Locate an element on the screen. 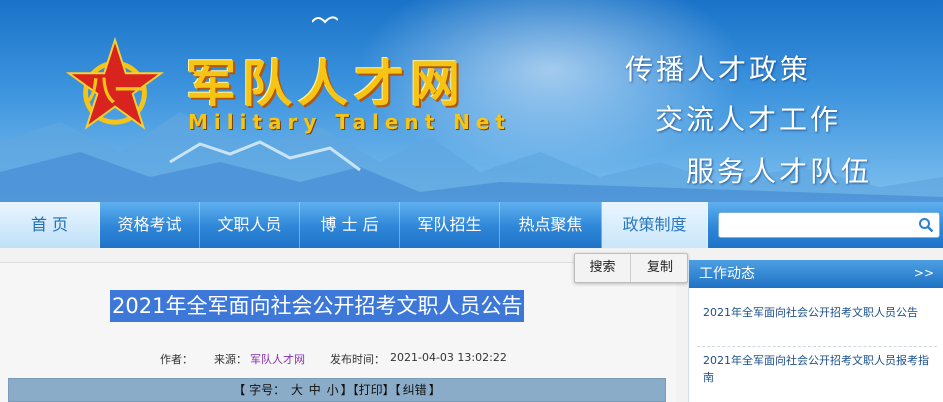 This screenshot has width=943, height=402. sidebar-header: 工作动态 >> is located at coordinates (816, 274).